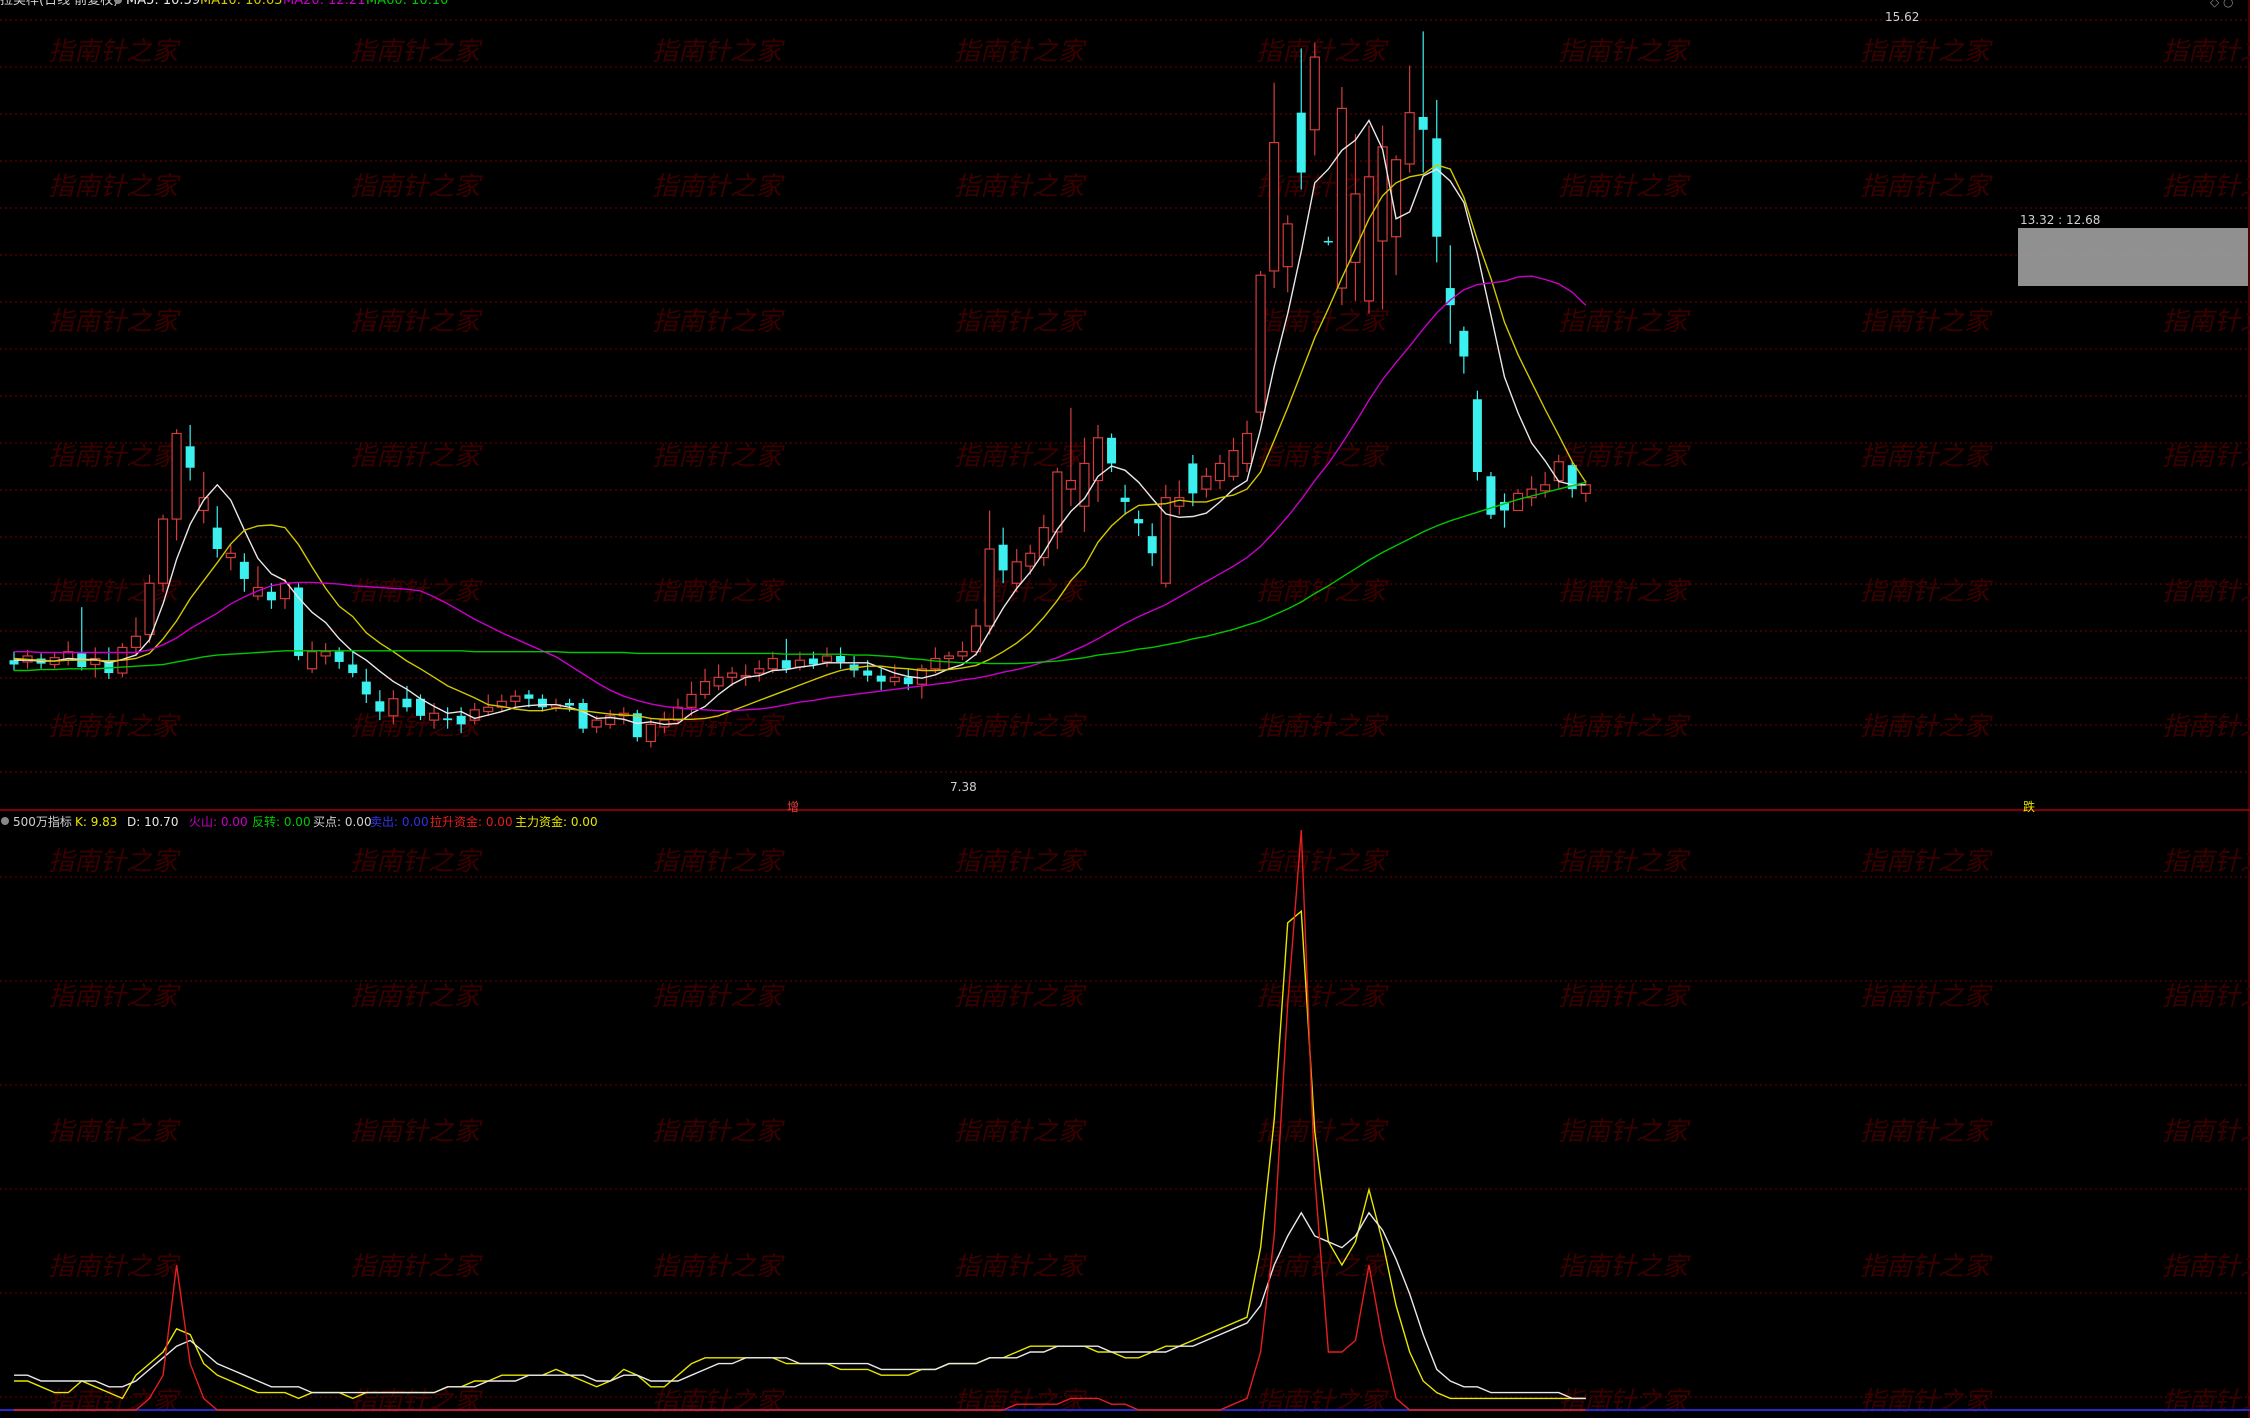  What do you see at coordinates (399, 822) in the screenshot?
I see `indicator-maichu: 卖出: 0.00` at bounding box center [399, 822].